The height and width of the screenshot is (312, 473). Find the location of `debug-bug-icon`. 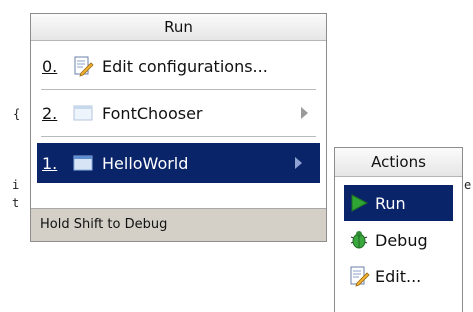

debug-bug-icon is located at coordinates (359, 240).